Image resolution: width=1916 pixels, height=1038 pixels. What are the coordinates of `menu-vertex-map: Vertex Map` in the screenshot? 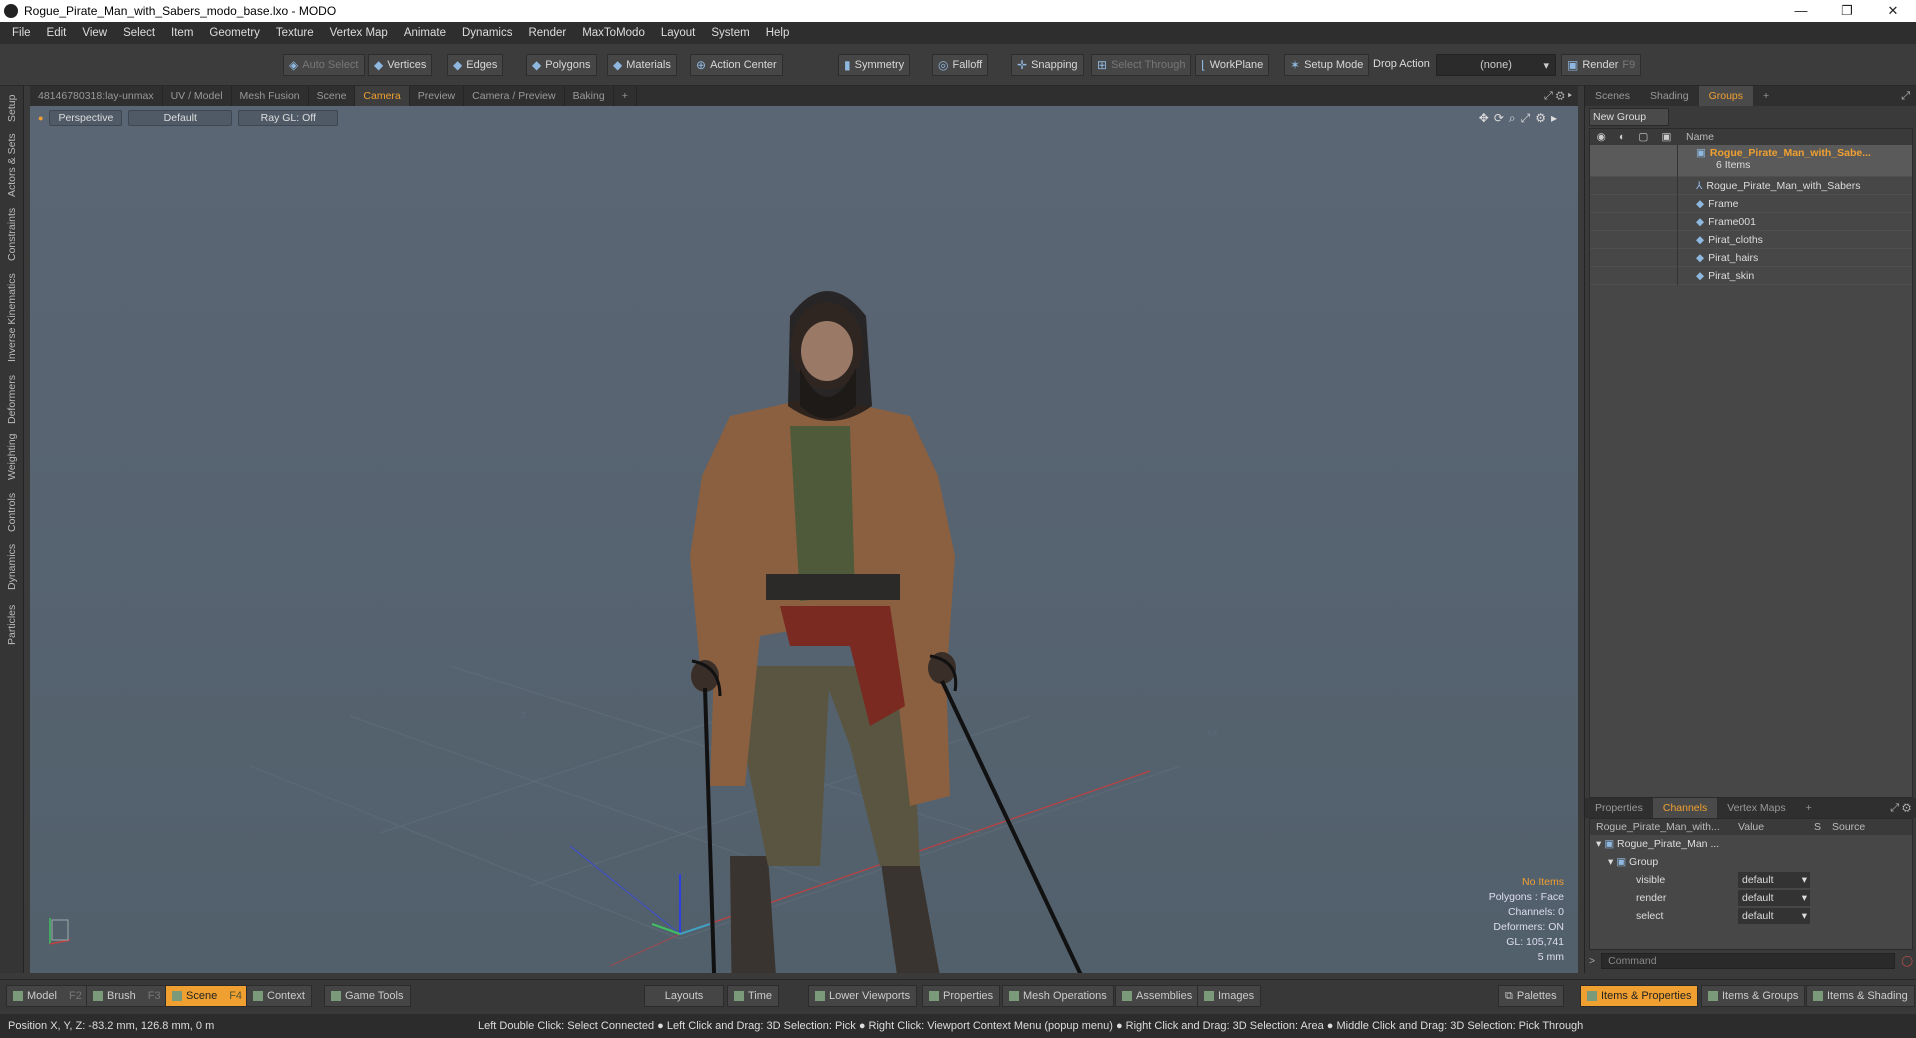 It's located at (359, 33).